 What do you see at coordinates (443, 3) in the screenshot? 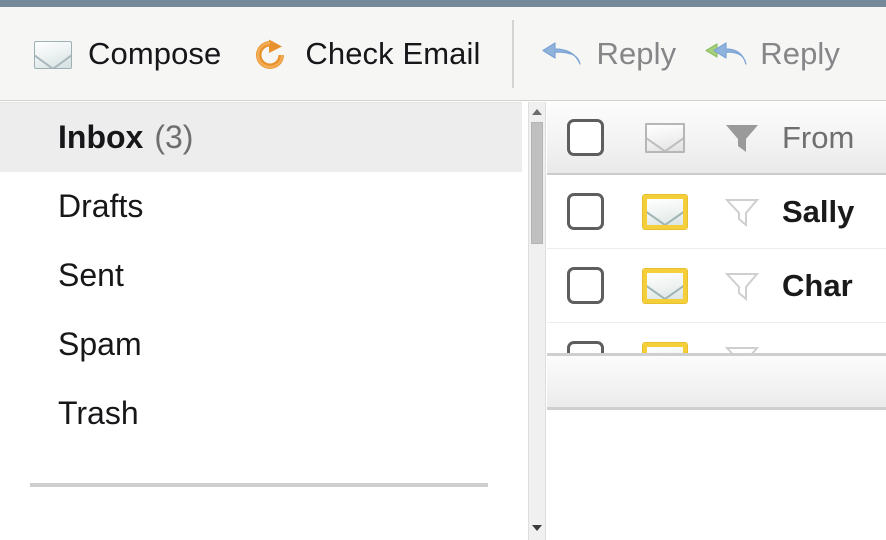
I see `window-titlebar-edge` at bounding box center [443, 3].